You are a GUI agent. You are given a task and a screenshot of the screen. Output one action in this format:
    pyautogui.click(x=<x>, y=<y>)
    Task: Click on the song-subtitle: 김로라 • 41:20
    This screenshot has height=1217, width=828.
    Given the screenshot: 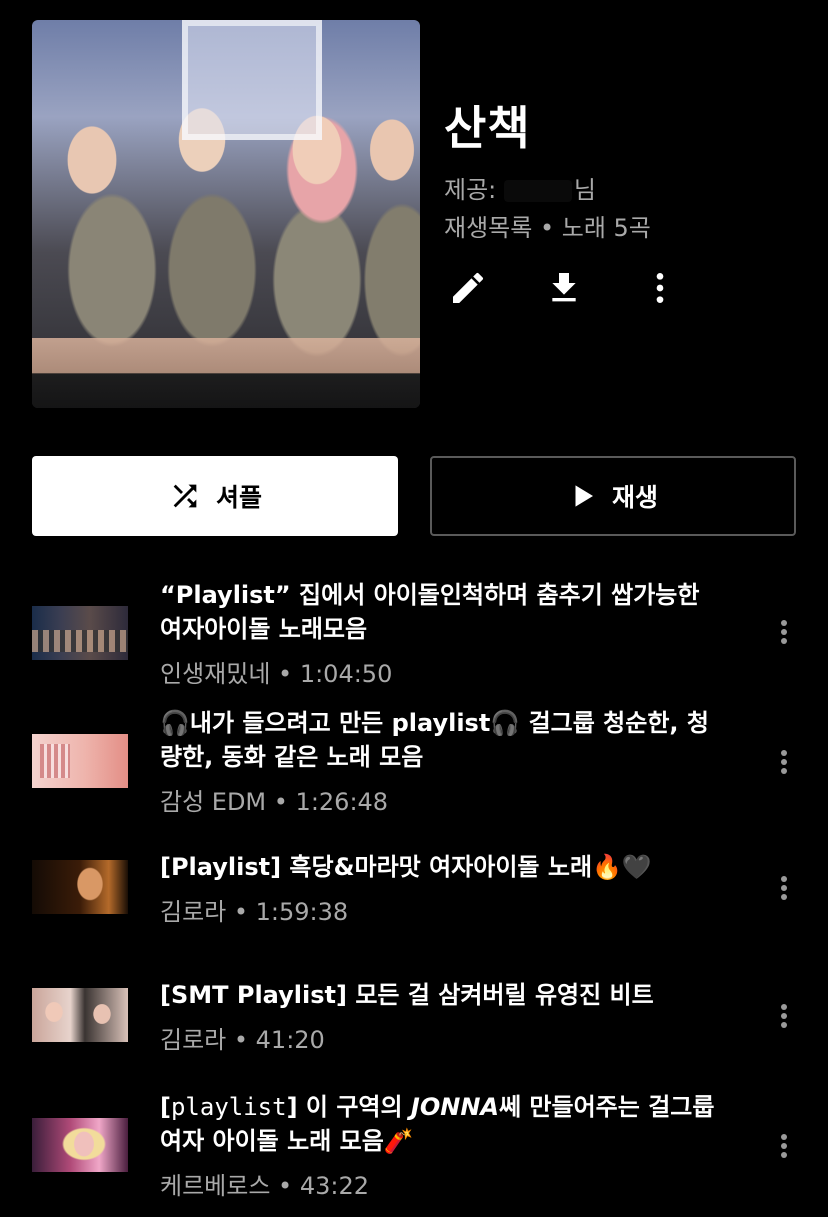 What is the action you would take?
    pyautogui.click(x=242, y=1040)
    